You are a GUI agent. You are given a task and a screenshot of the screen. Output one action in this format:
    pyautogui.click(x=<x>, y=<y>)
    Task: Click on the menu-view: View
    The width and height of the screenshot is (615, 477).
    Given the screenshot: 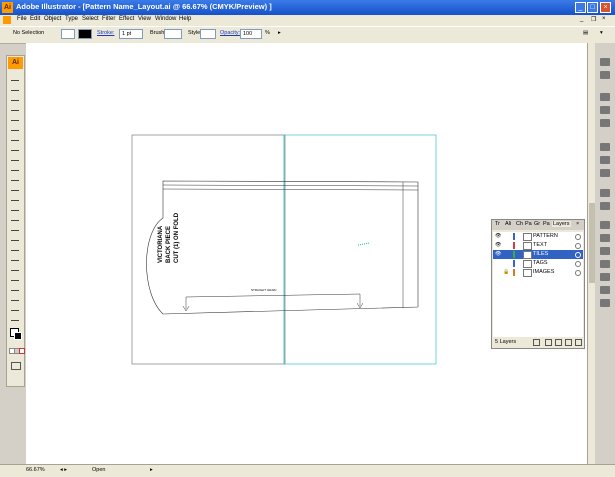 What is the action you would take?
    pyautogui.click(x=144, y=19)
    